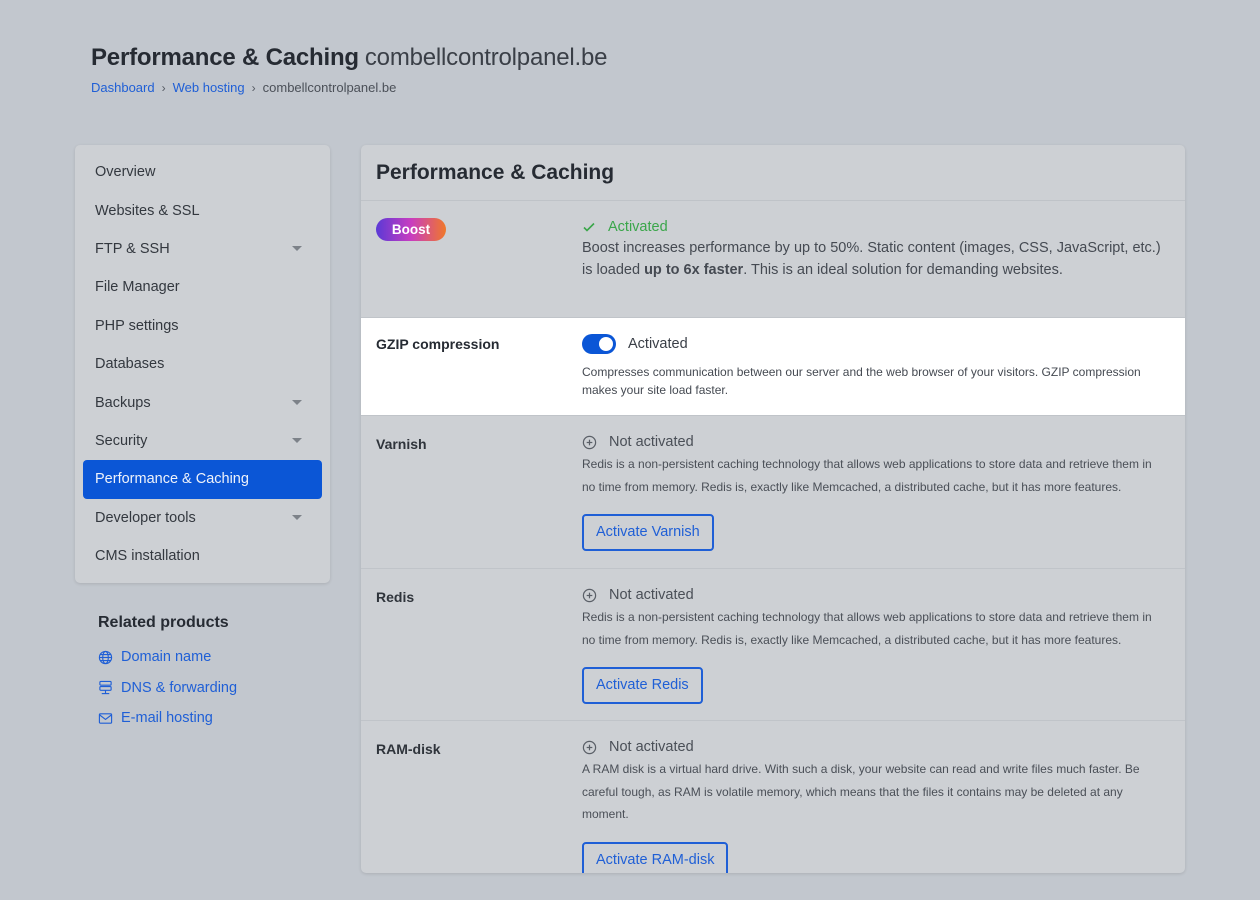  Describe the element at coordinates (198, 249) in the screenshot. I see `sidebar-item-ftp-ssh: FTP & SSH` at that location.